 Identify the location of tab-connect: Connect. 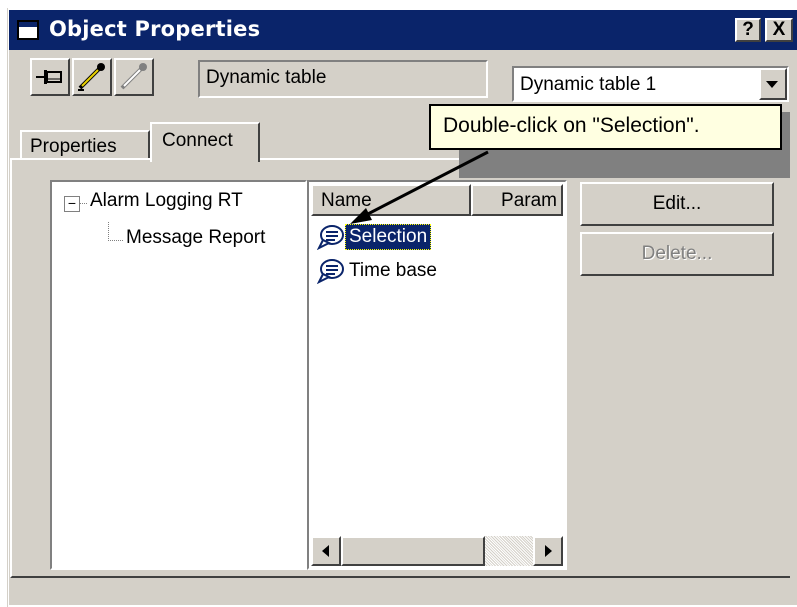
(205, 142).